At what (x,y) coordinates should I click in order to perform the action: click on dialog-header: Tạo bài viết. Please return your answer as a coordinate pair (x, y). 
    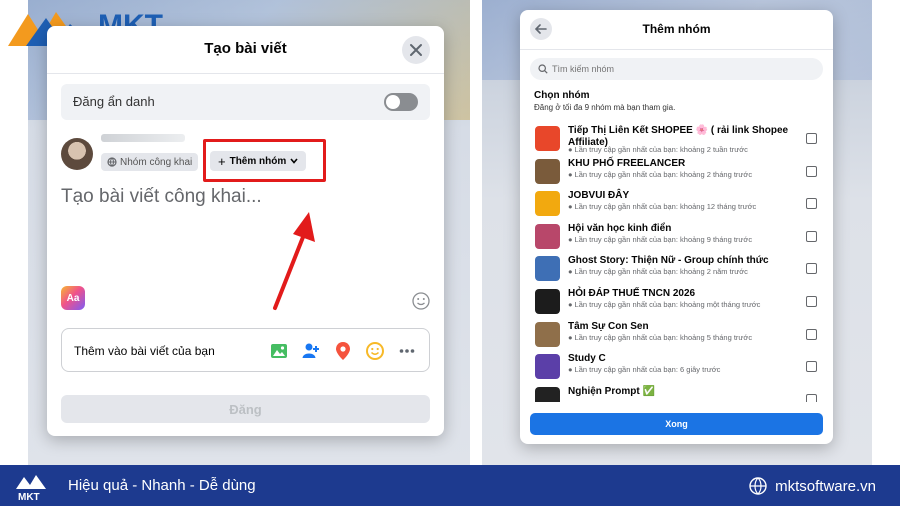
    Looking at the image, I should click on (245, 50).